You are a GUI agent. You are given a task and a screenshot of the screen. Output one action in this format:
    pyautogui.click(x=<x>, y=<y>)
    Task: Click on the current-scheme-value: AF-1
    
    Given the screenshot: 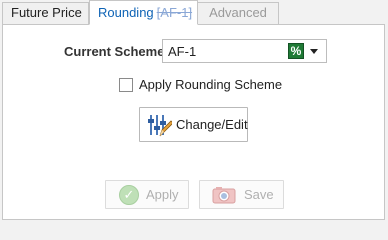 What is the action you would take?
    pyautogui.click(x=182, y=51)
    